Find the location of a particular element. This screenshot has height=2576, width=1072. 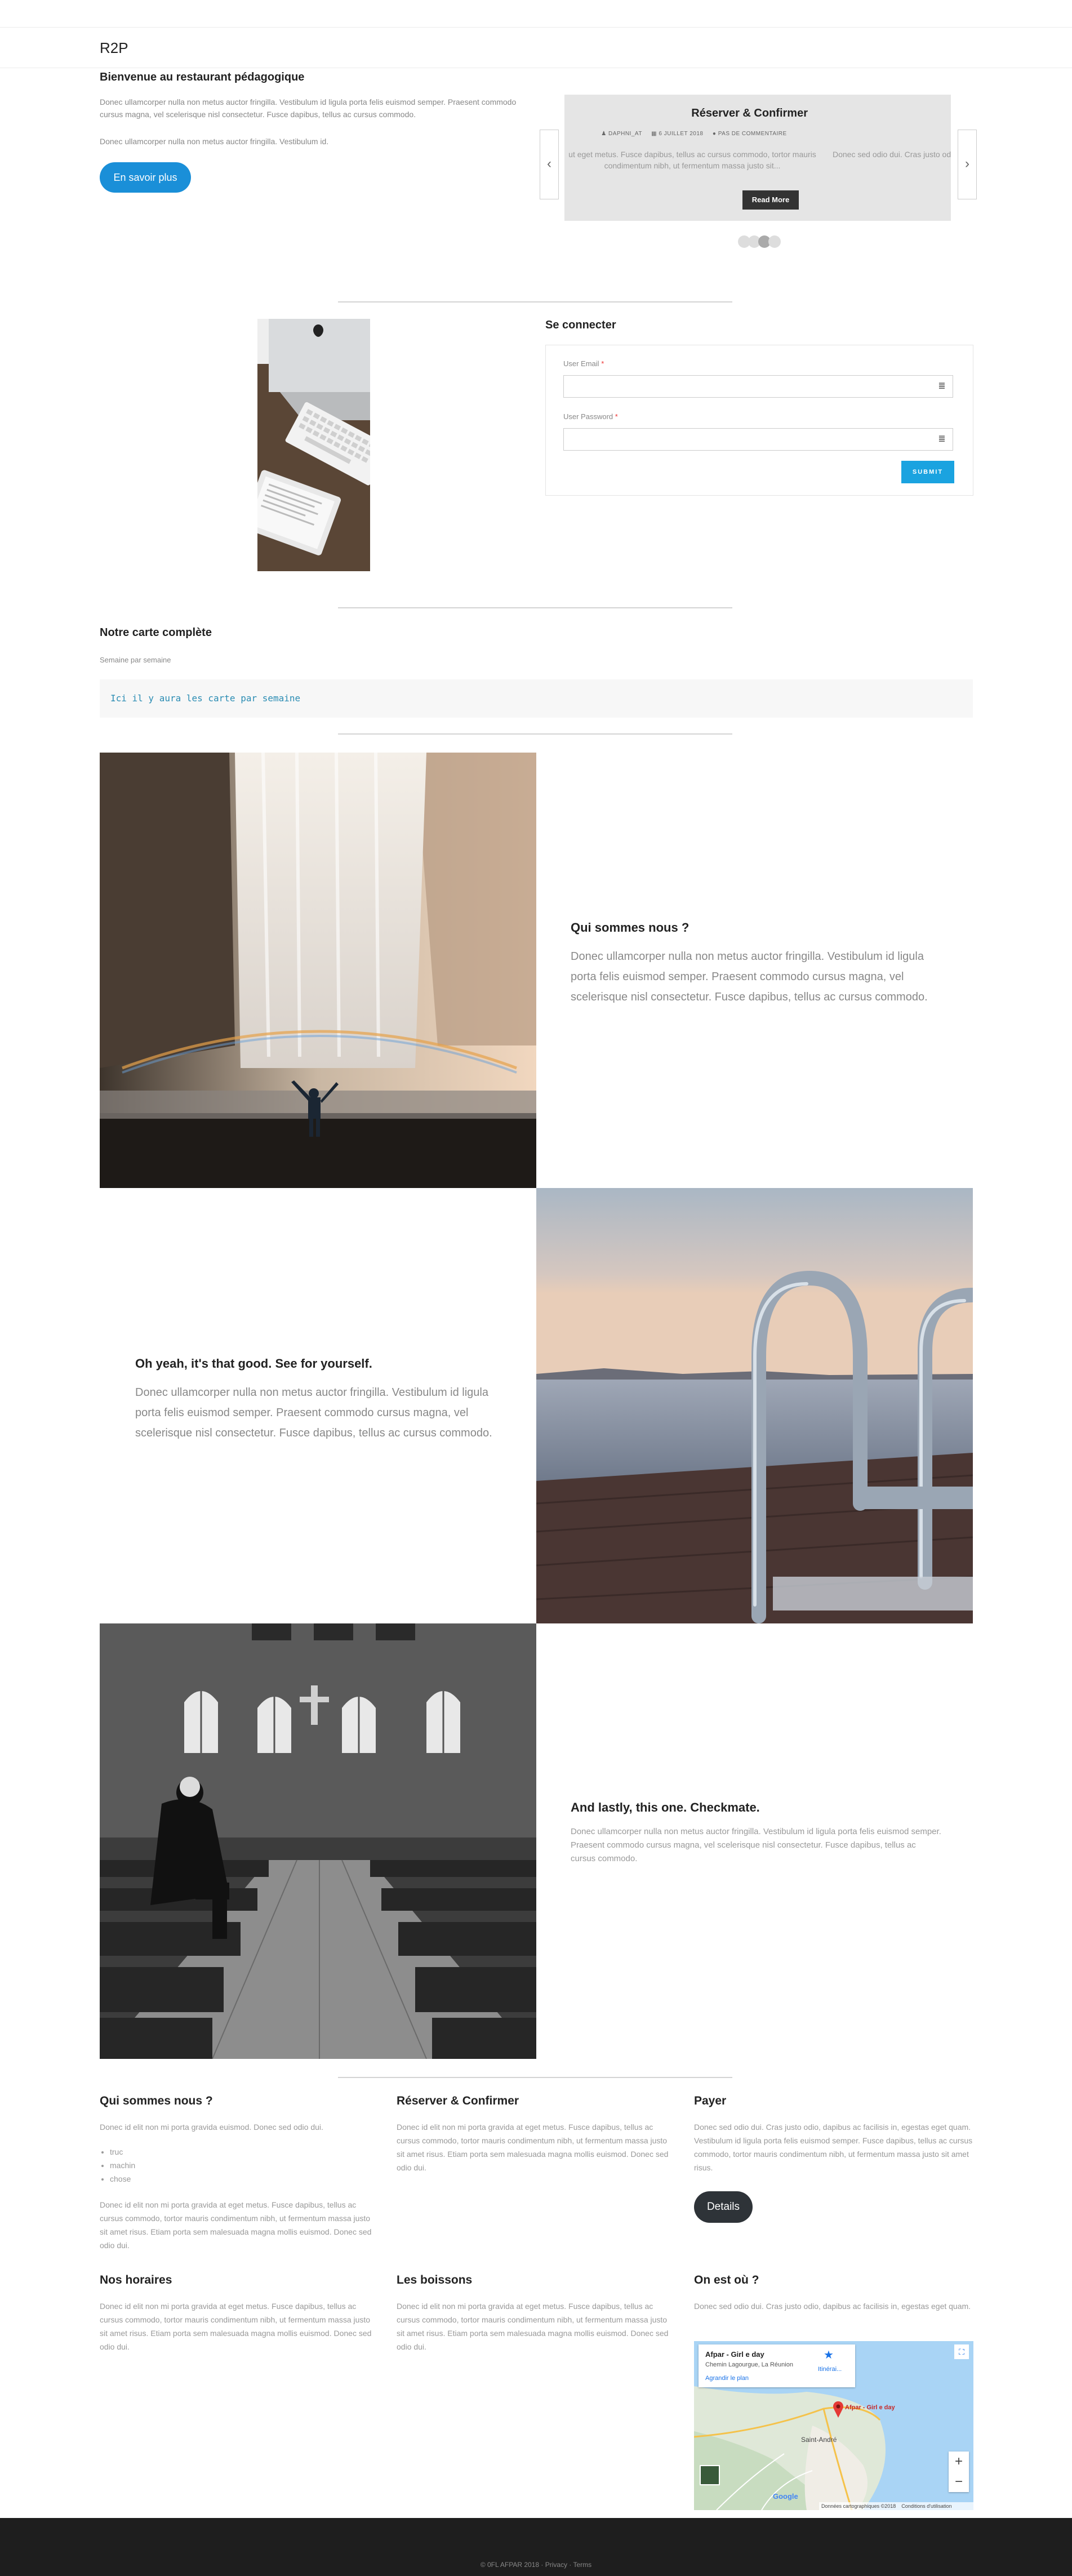

feature-title-3: And lastly, this one. Checkmate. is located at coordinates (665, 1807).